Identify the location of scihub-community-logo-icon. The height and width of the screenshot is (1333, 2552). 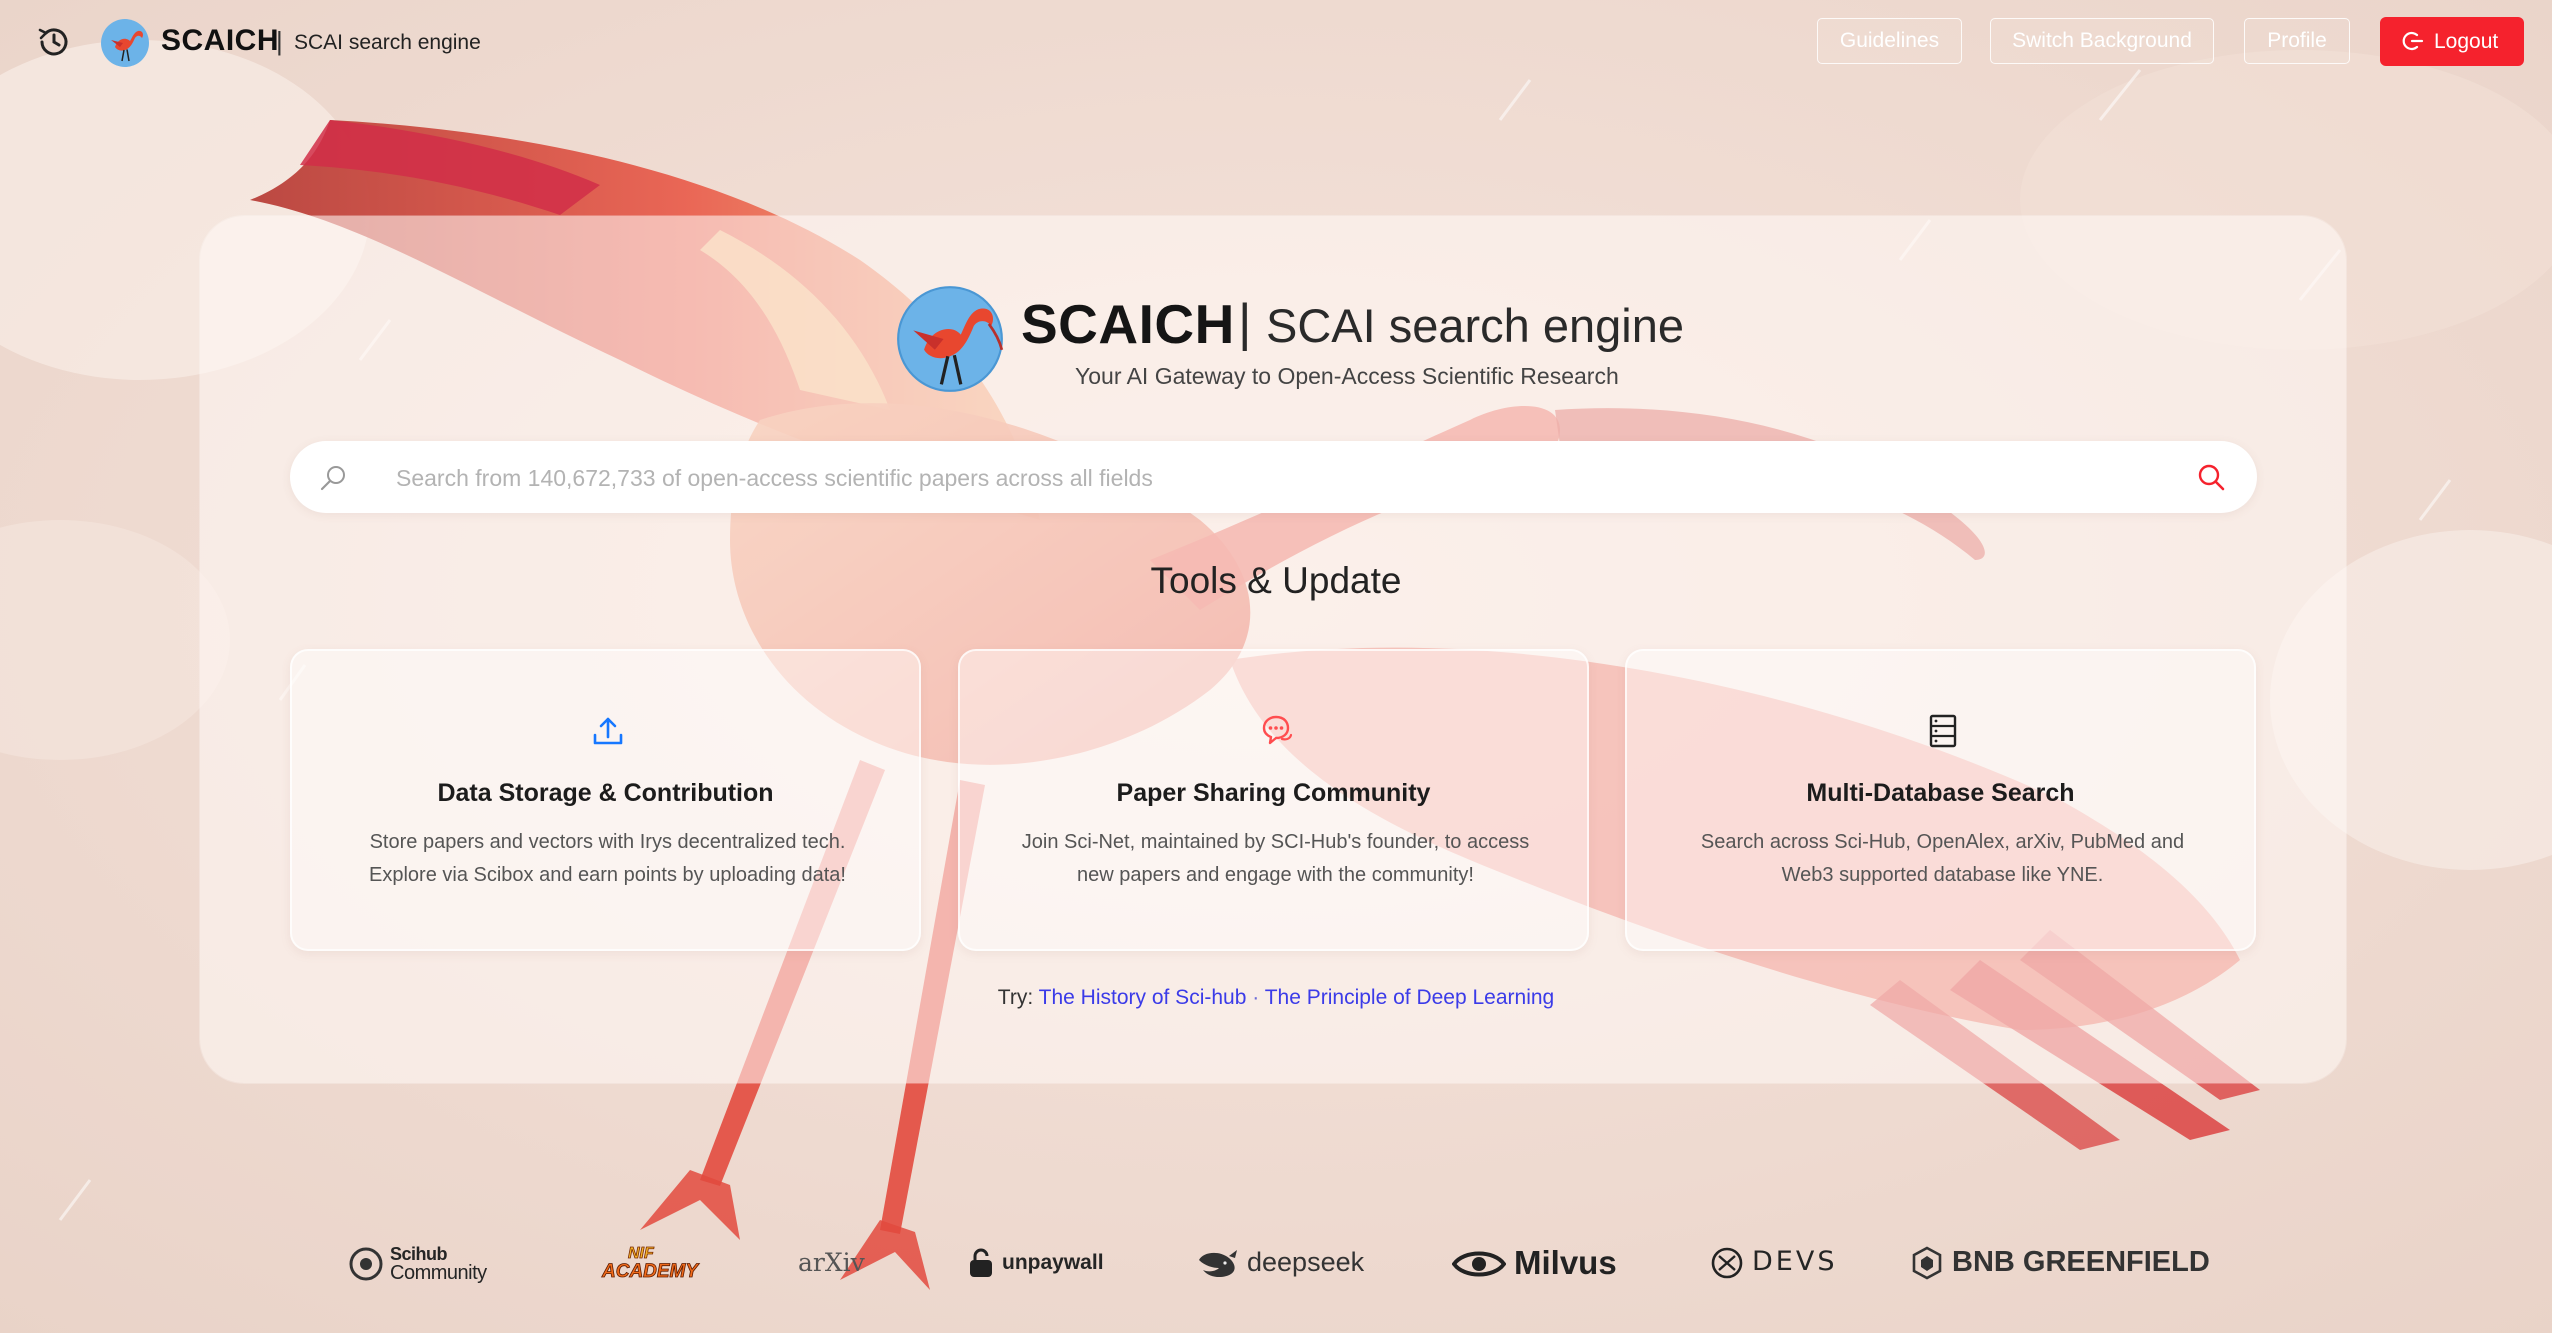
(366, 1264).